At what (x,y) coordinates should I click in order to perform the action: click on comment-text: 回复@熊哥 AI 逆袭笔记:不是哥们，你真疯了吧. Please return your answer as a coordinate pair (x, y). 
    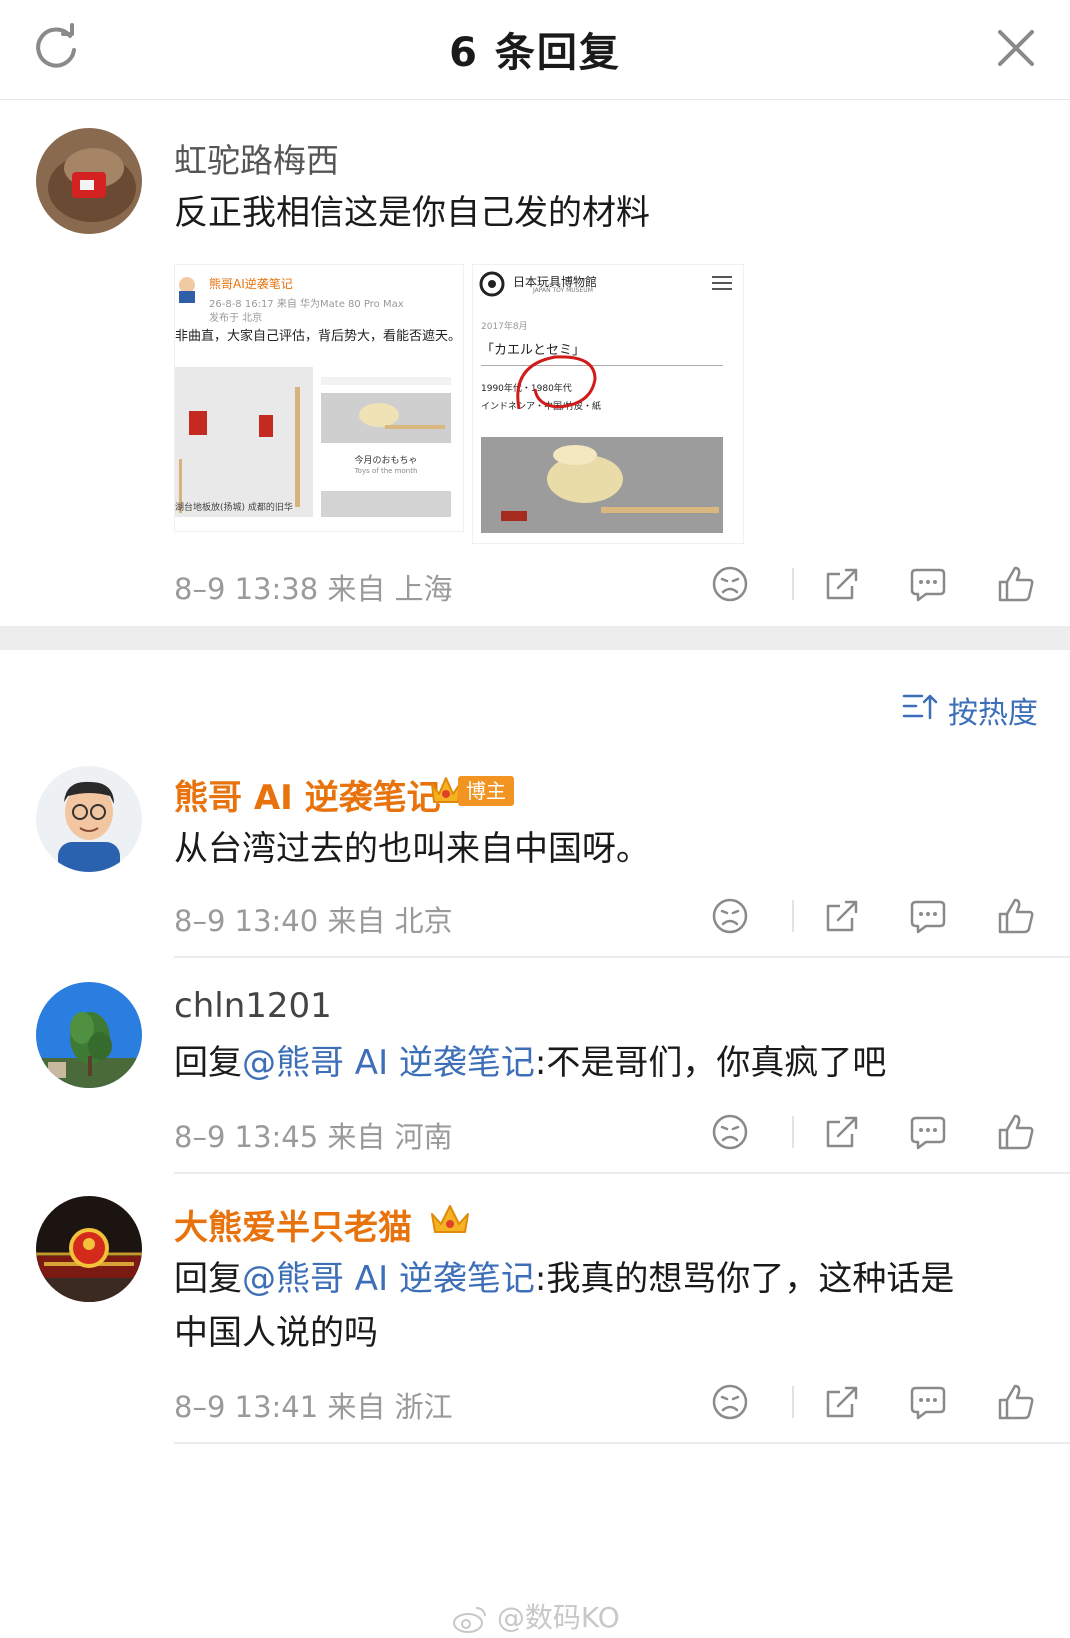
    Looking at the image, I should click on (530, 1063).